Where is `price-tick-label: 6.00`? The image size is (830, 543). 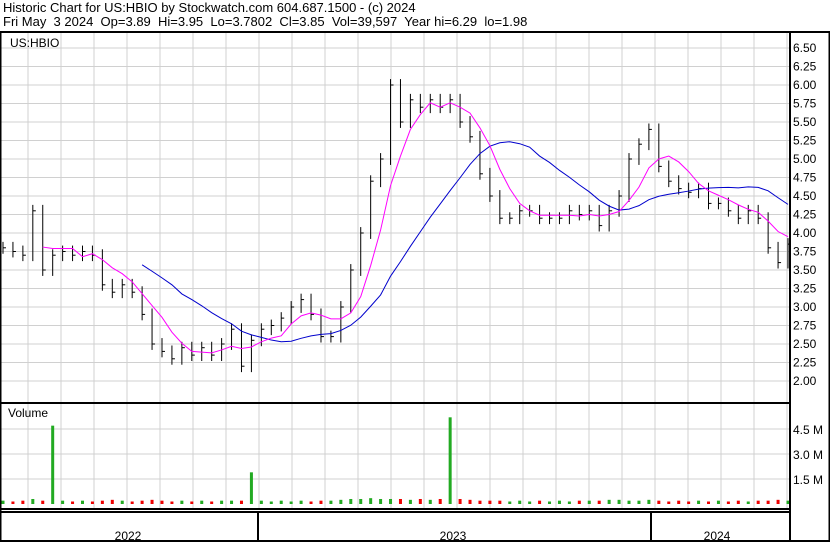
price-tick-label: 6.00 is located at coordinates (805, 85).